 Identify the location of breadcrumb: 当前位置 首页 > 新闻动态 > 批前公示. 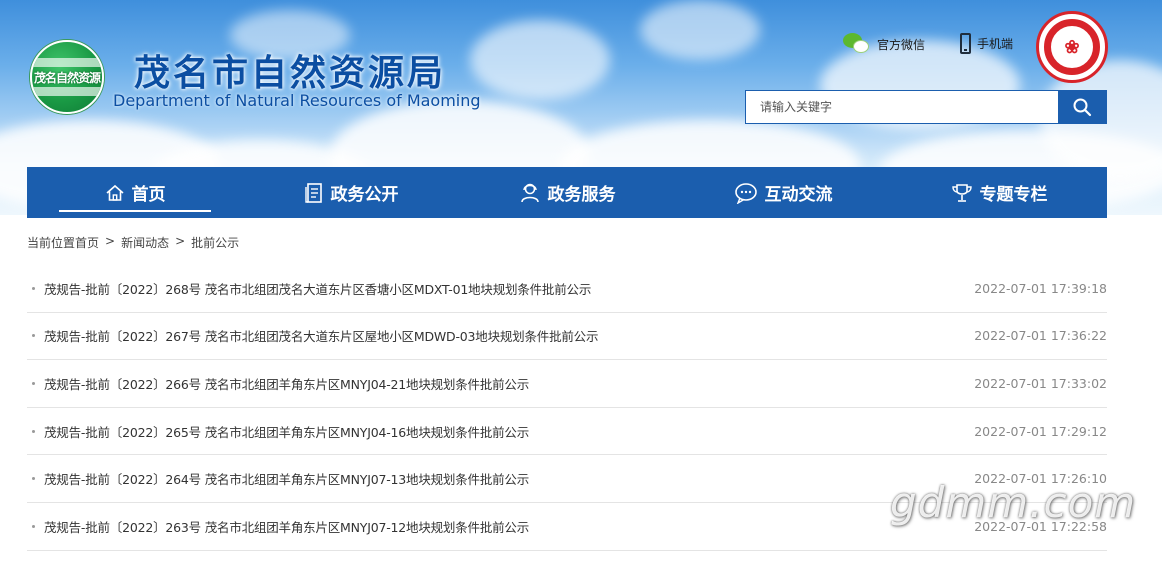
(133, 242).